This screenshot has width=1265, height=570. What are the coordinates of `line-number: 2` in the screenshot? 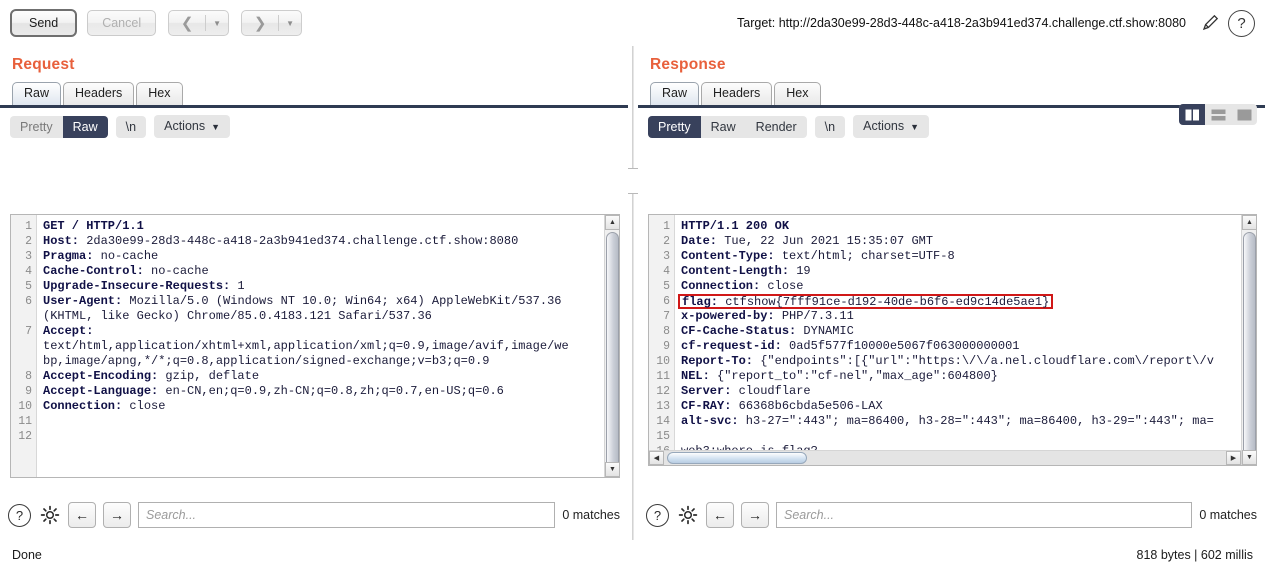 It's located at (28, 241).